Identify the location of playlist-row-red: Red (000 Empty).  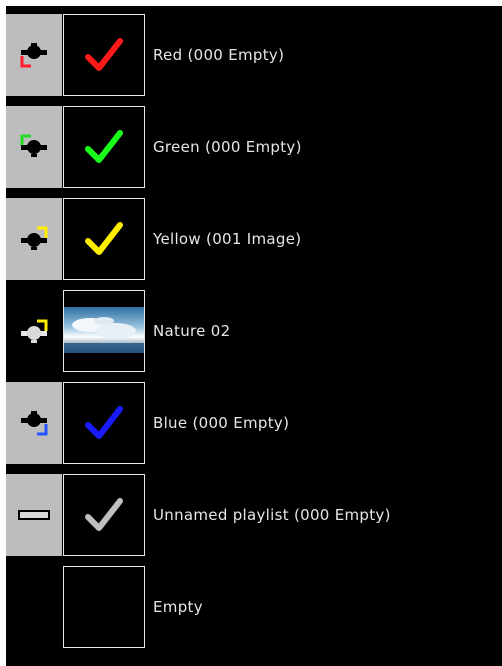
(254, 55).